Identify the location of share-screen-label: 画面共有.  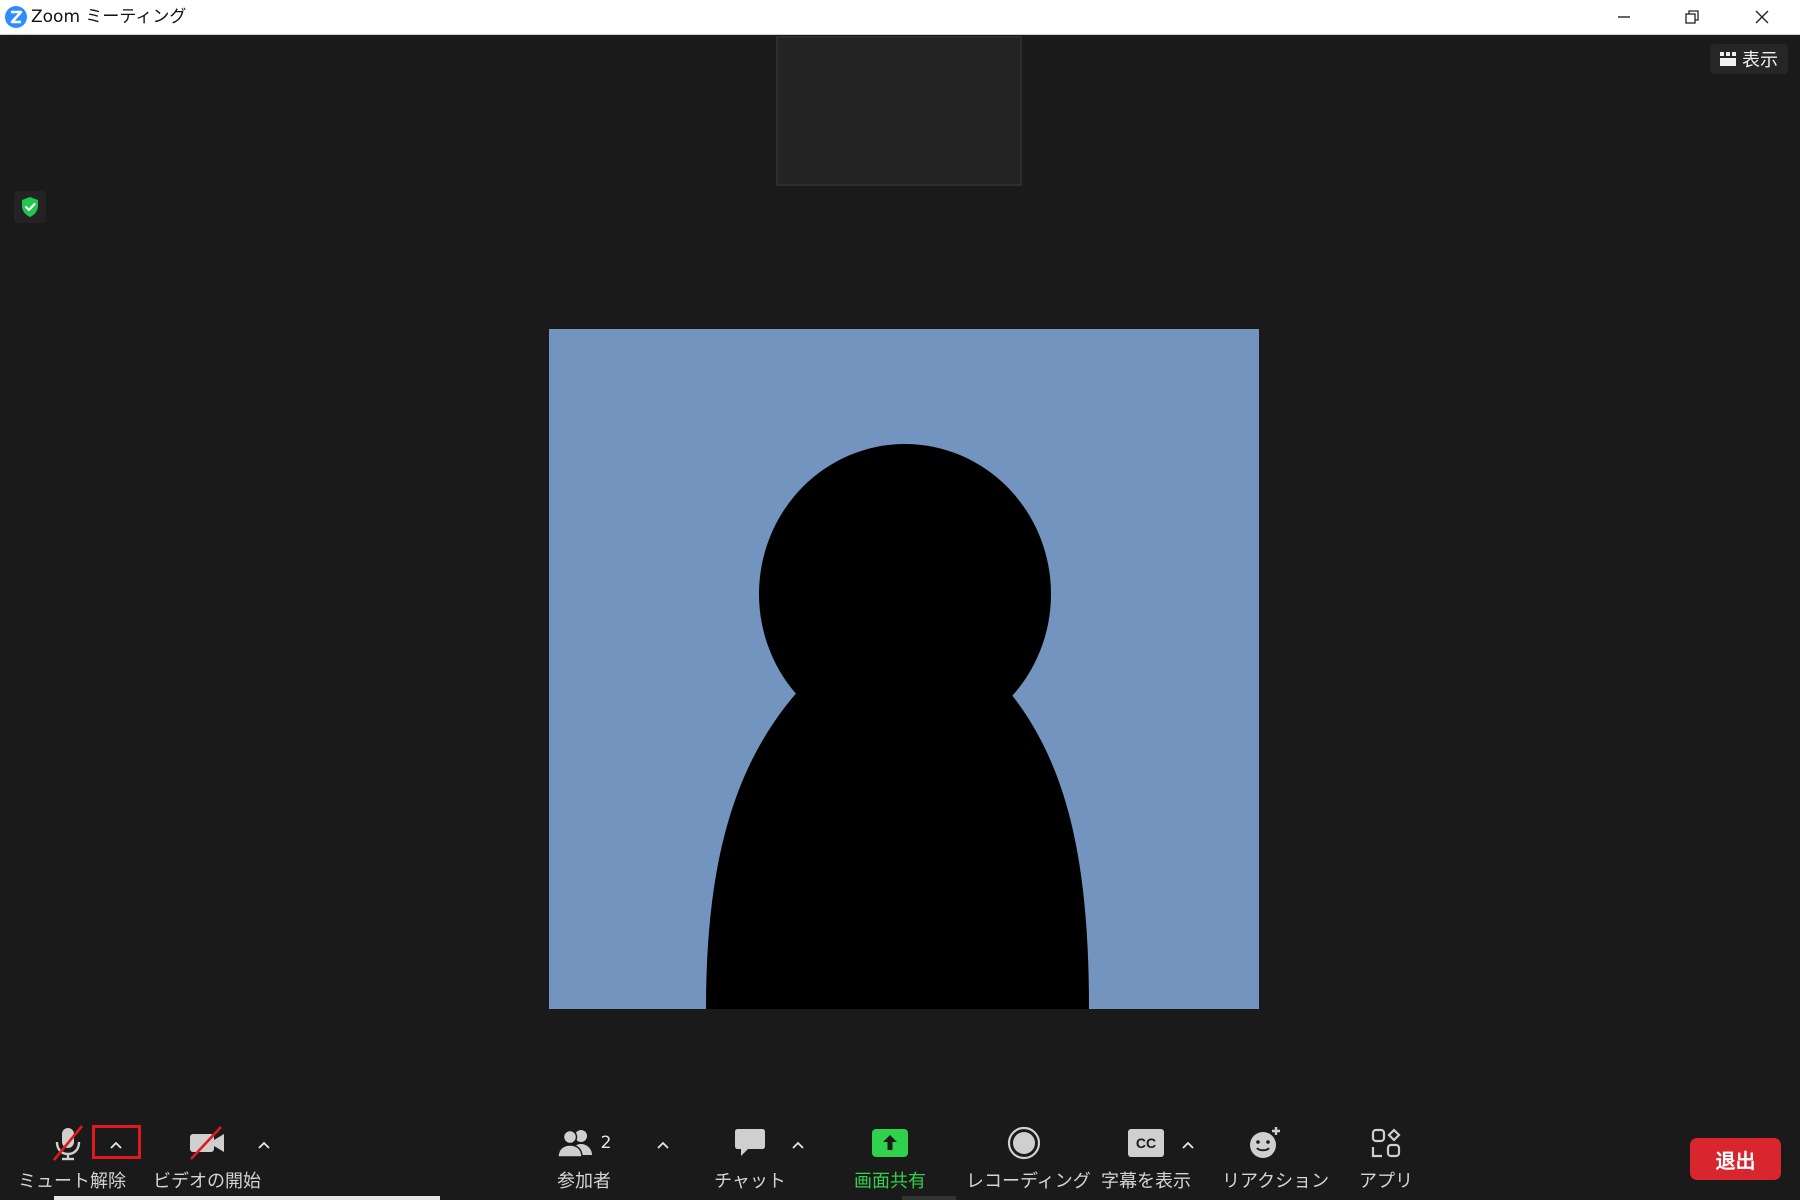
(890, 1181).